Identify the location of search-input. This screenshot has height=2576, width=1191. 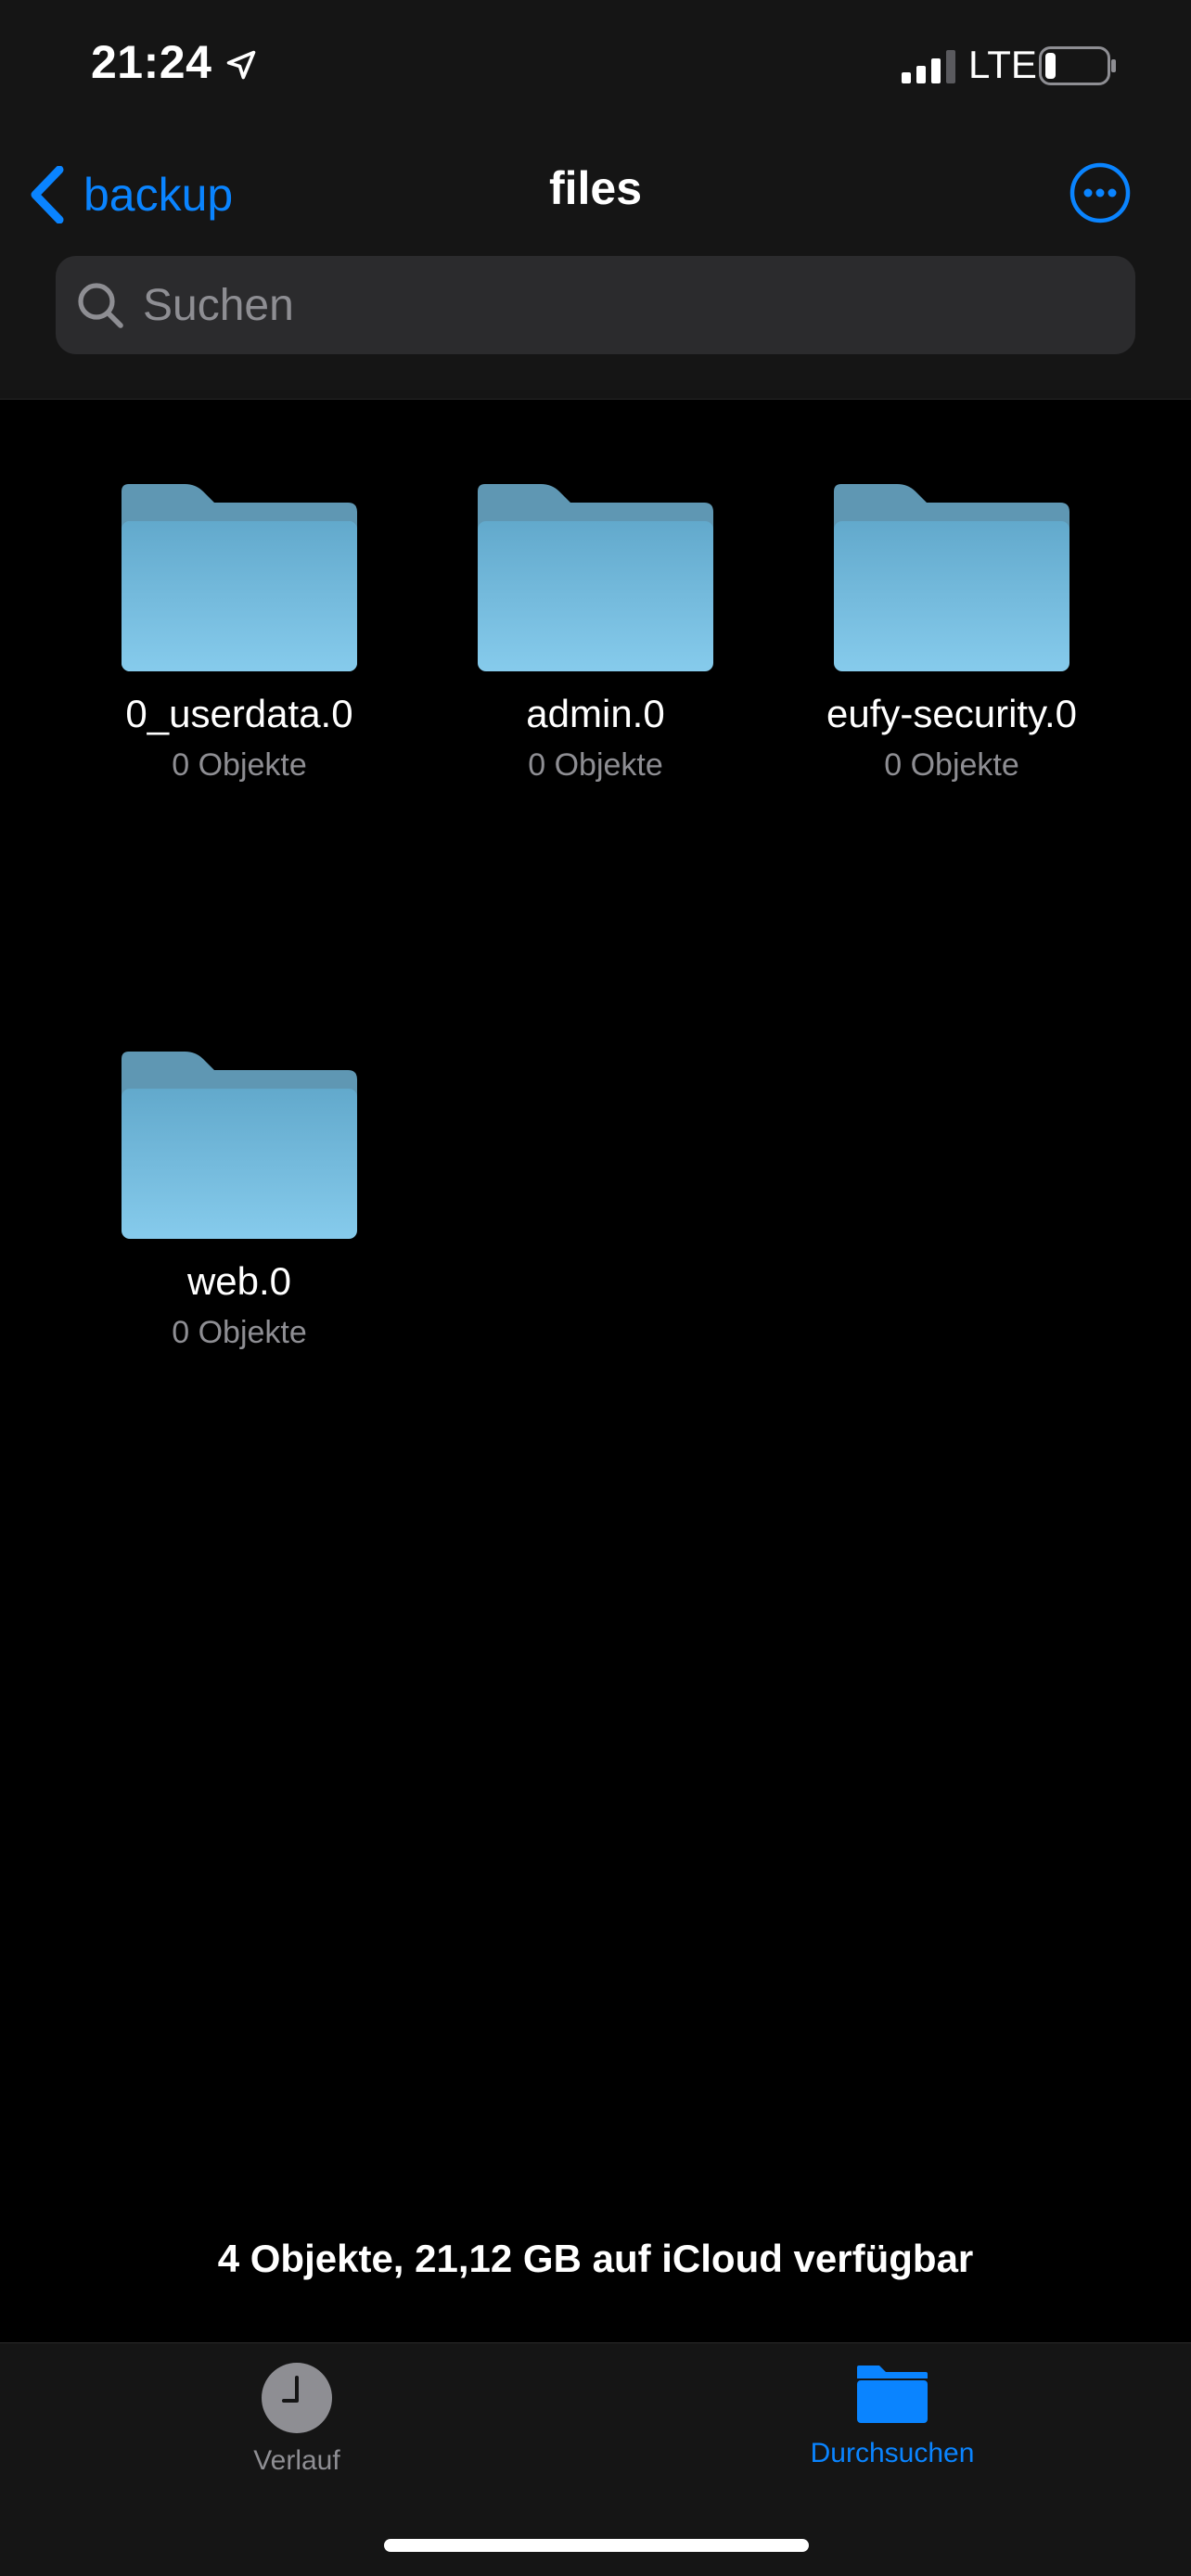
(606, 305).